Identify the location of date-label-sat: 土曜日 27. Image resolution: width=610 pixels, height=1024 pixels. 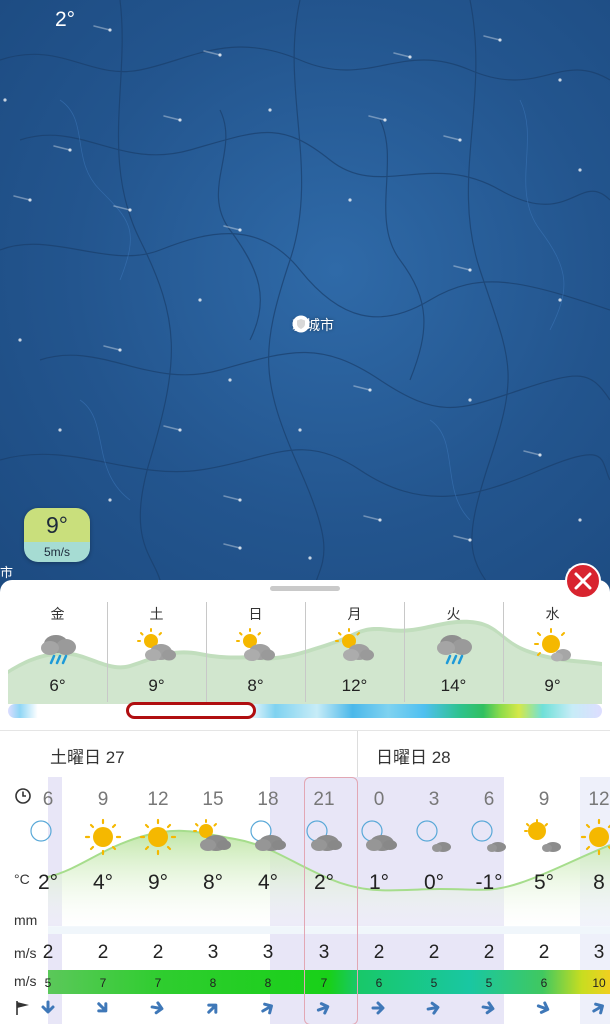
(87, 757).